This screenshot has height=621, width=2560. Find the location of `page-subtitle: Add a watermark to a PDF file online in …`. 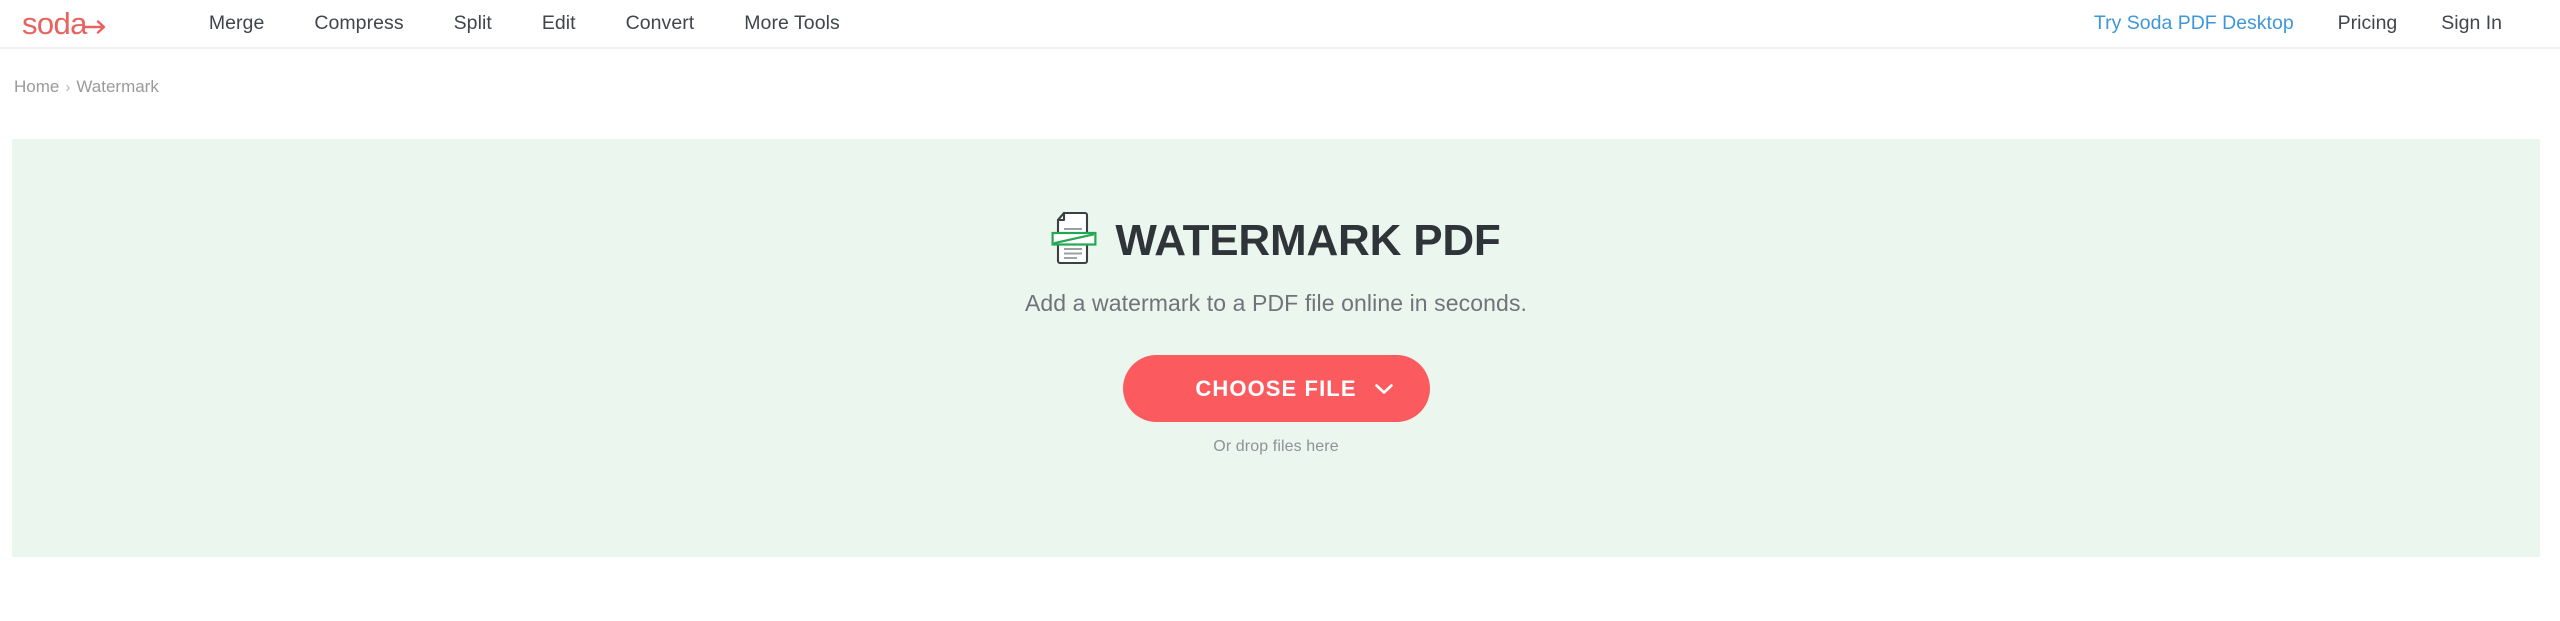

page-subtitle: Add a watermark to a PDF file online in … is located at coordinates (1276, 303).